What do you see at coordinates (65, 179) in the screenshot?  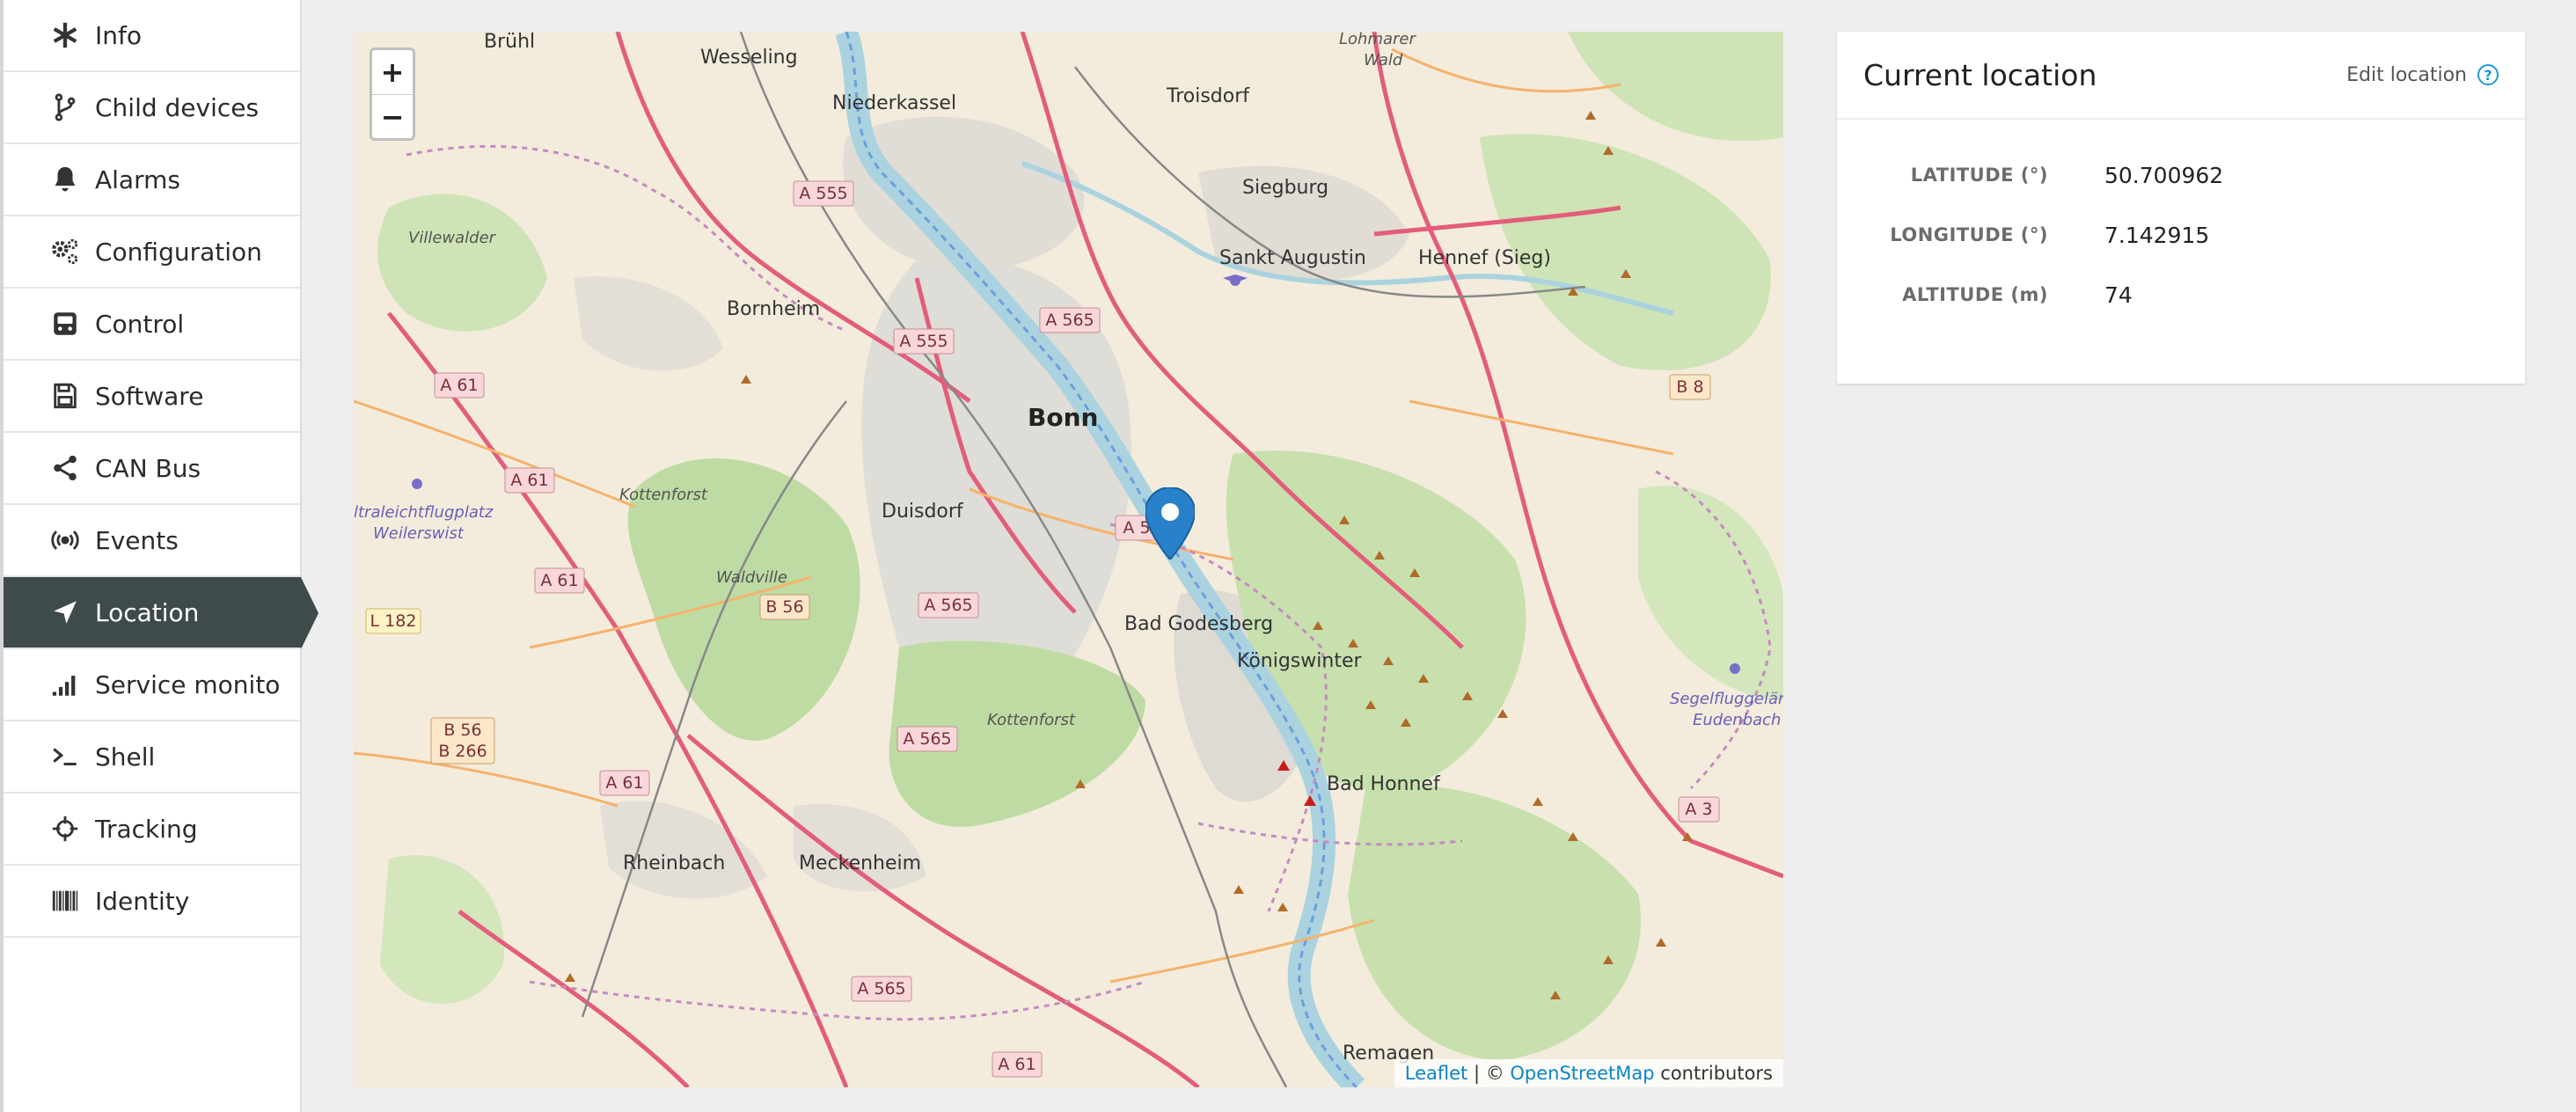 I see `bell-icon` at bounding box center [65, 179].